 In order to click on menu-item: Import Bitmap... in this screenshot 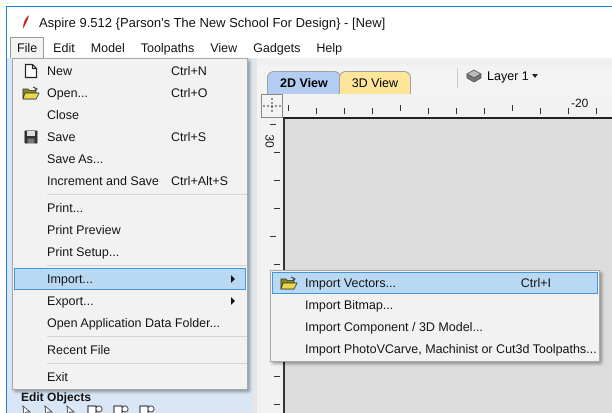, I will do `click(435, 305)`.